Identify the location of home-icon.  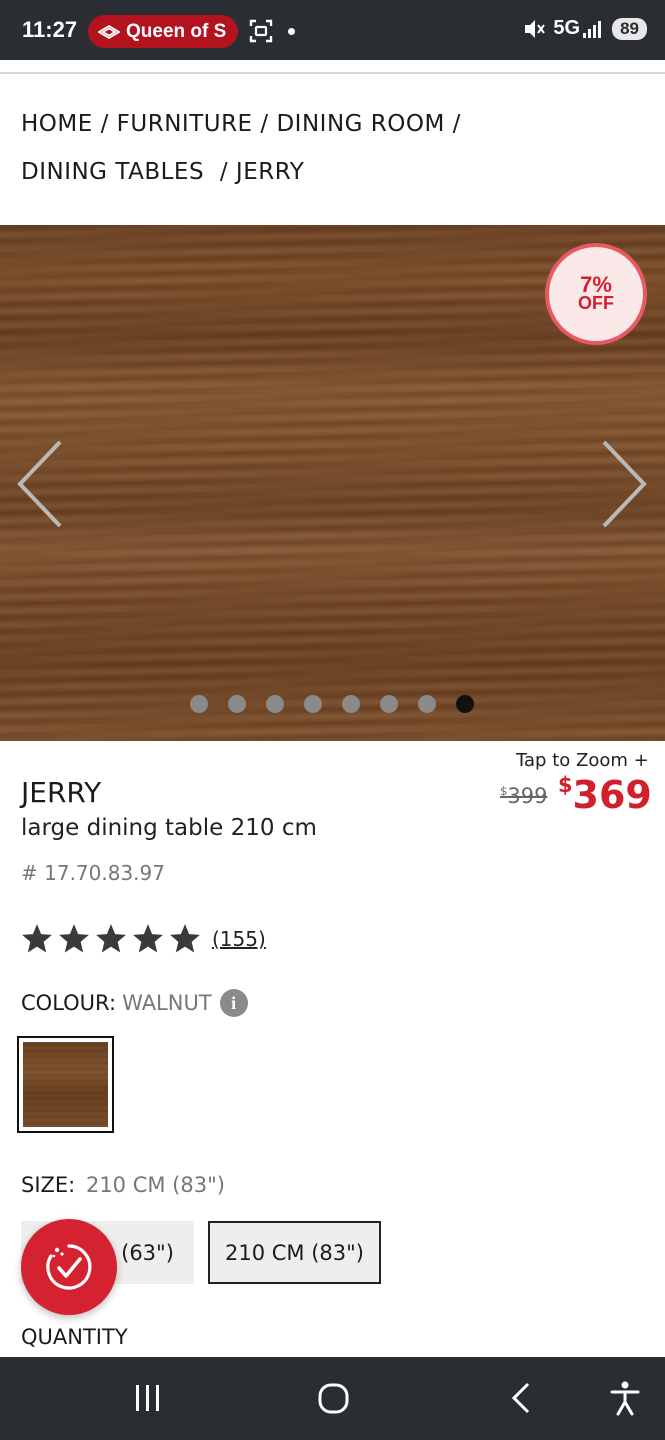
(334, 1398).